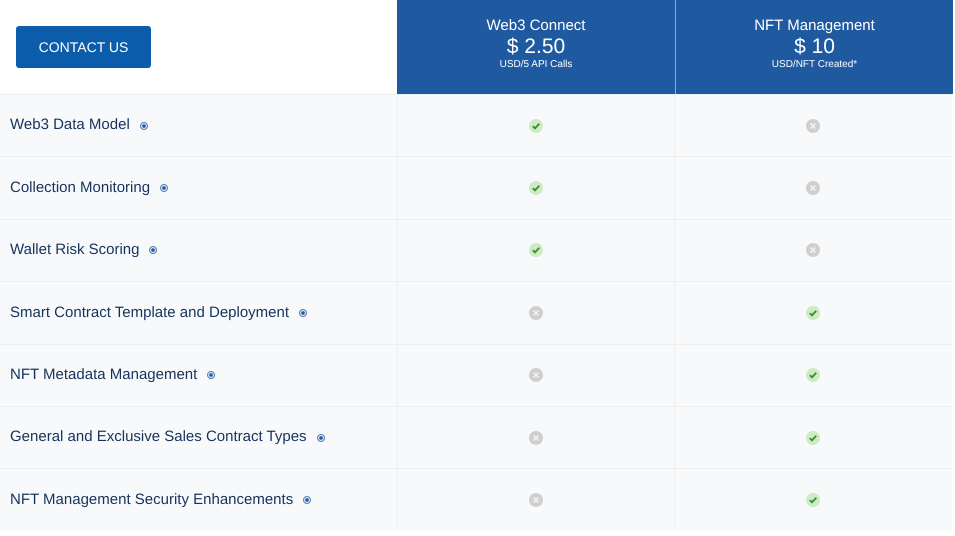 This screenshot has height=536, width=955. Describe the element at coordinates (150, 312) in the screenshot. I see `feature-label: Smart Contract Template and Deployment` at that location.